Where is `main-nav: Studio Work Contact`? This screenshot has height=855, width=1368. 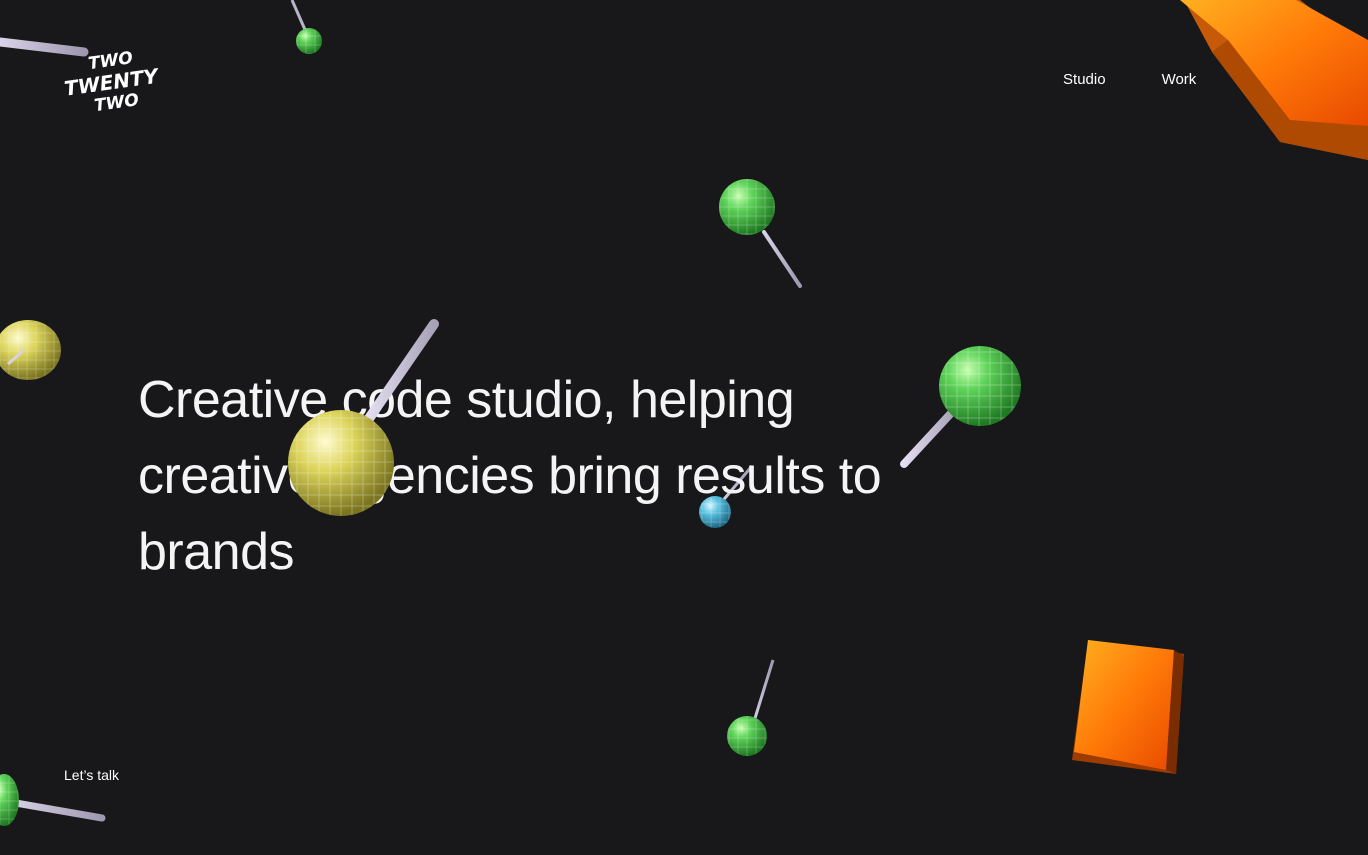 main-nav: Studio Work Contact is located at coordinates (1183, 80).